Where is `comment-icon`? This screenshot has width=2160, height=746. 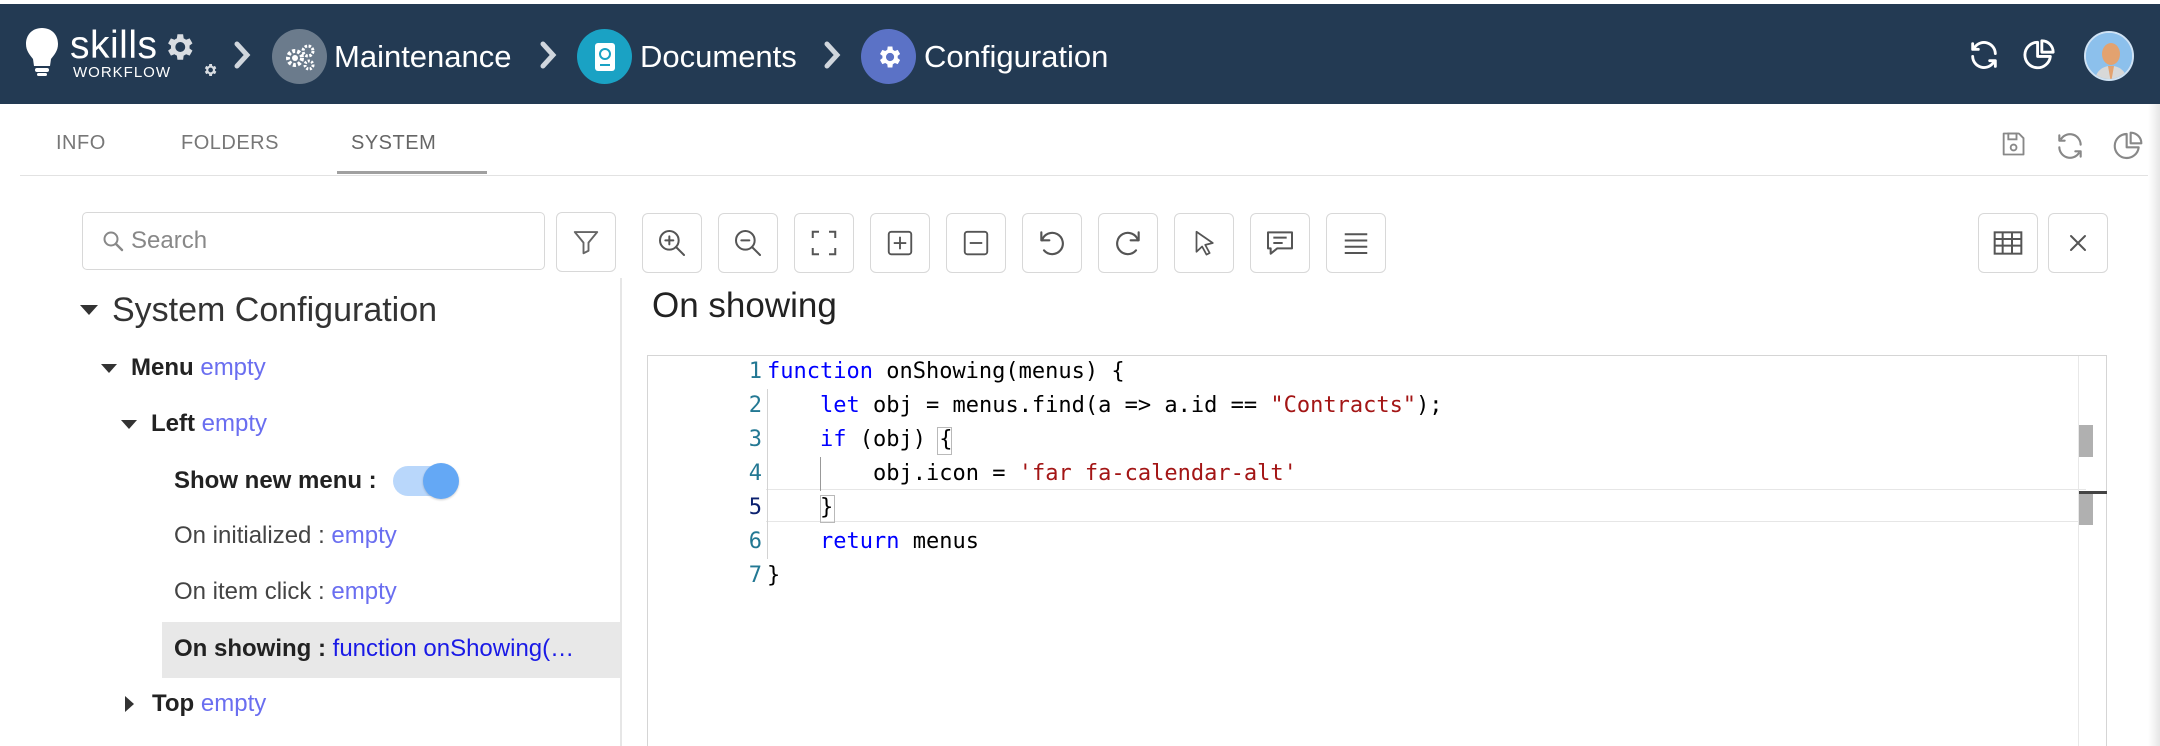 comment-icon is located at coordinates (1280, 243).